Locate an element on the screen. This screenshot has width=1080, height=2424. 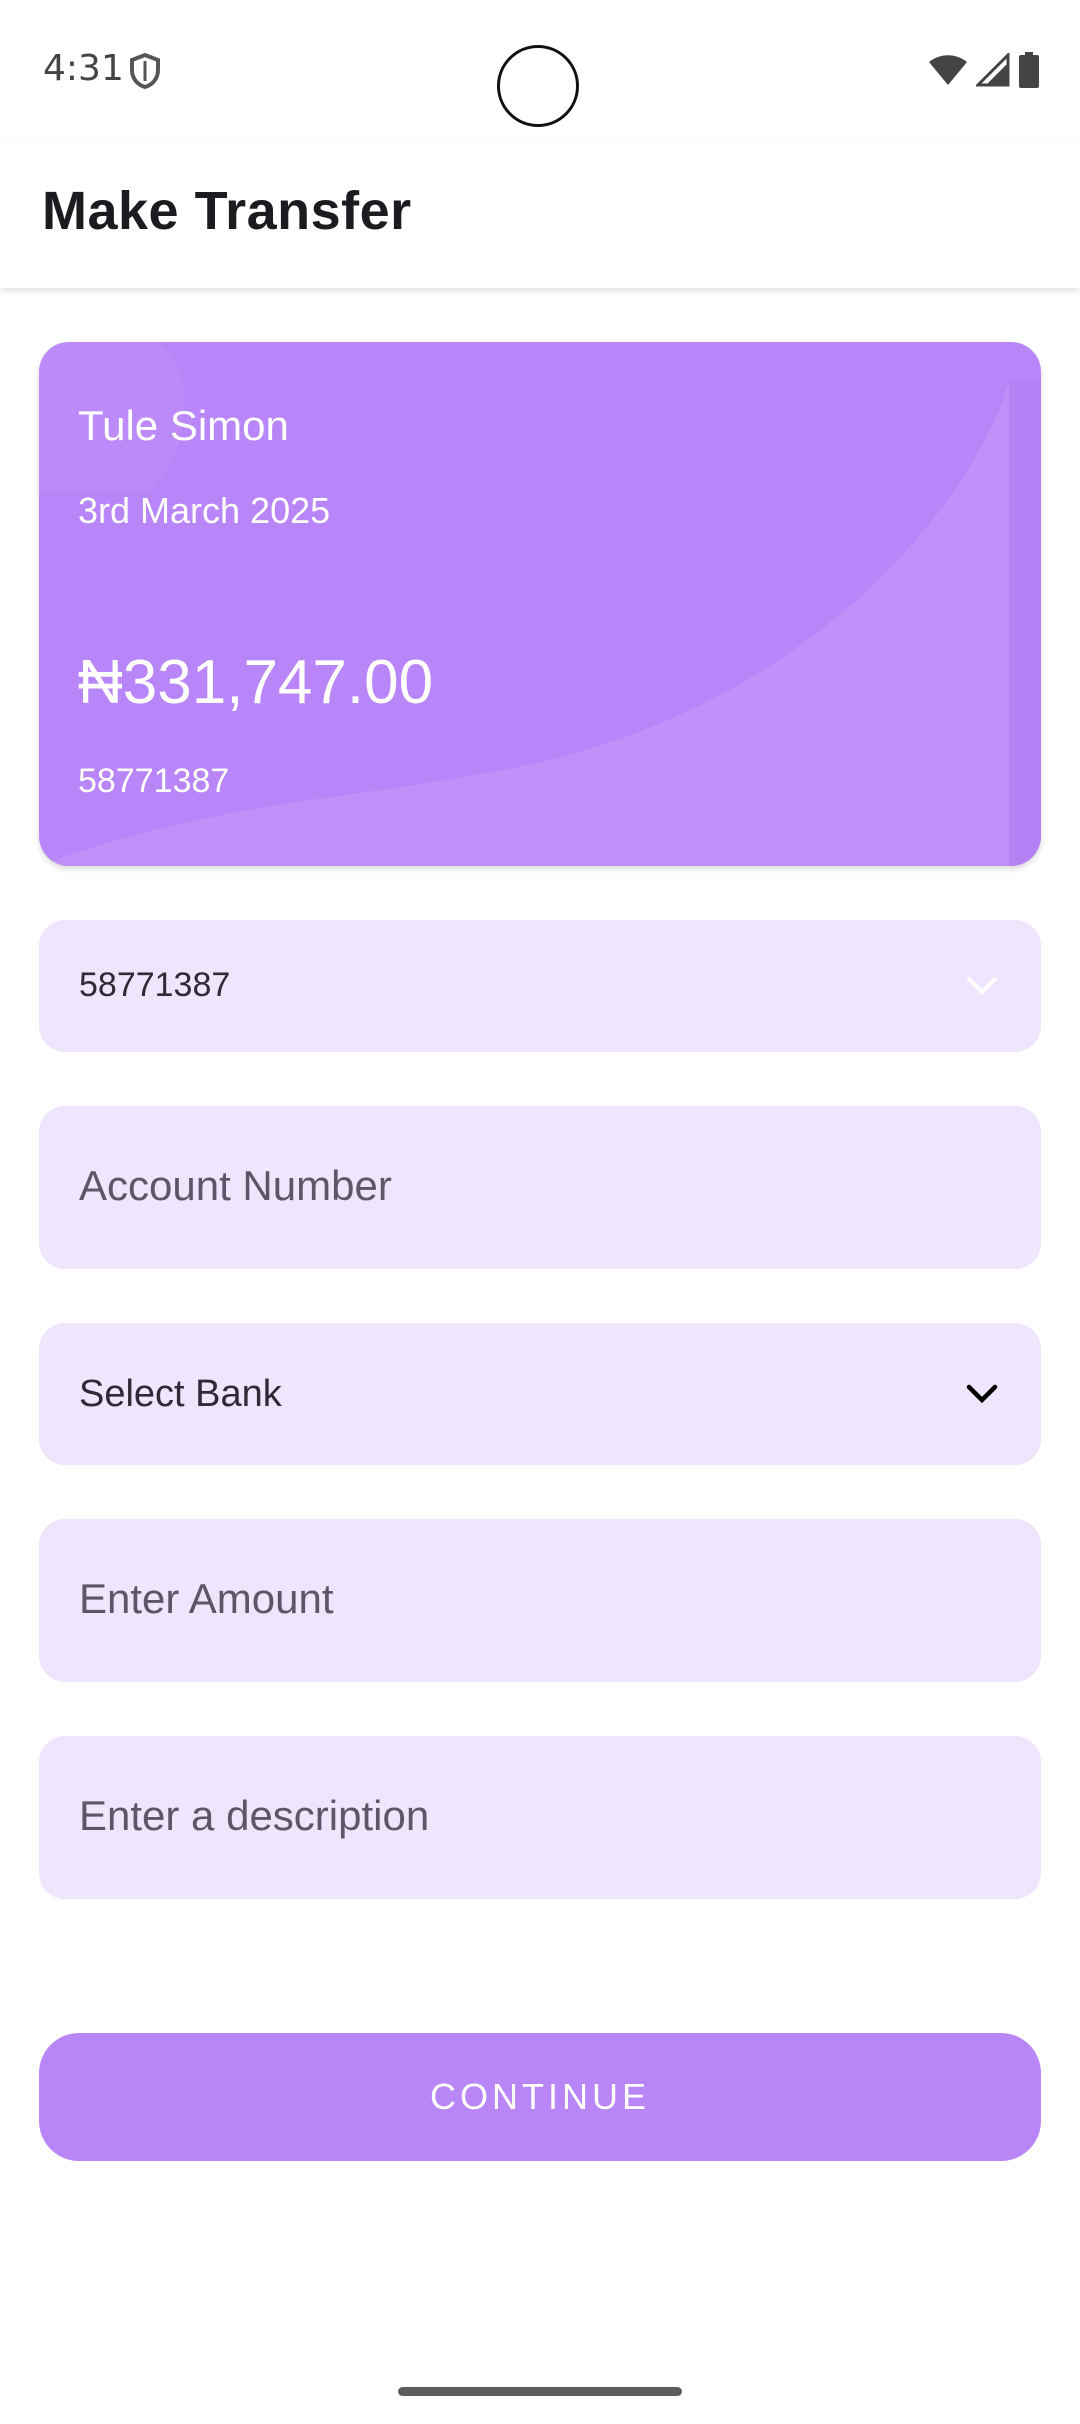
wifi-icon is located at coordinates (948, 70).